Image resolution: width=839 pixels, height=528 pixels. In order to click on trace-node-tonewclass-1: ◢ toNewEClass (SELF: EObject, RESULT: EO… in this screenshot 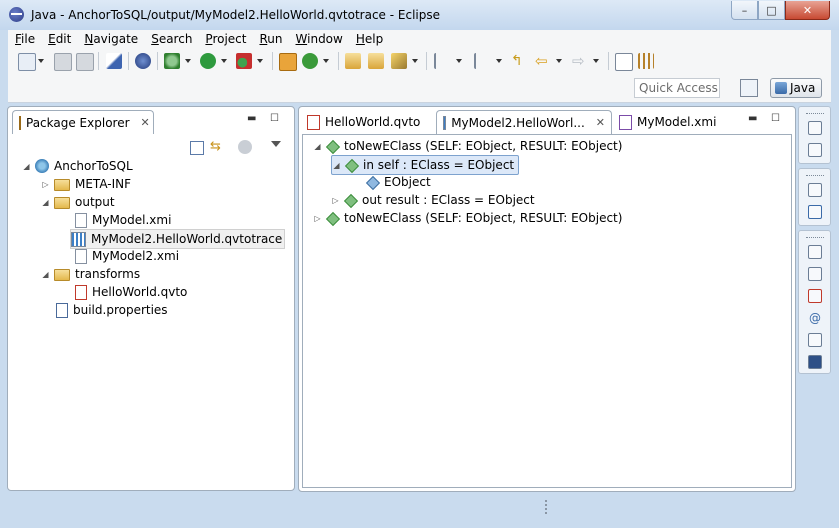, I will do `click(467, 146)`.